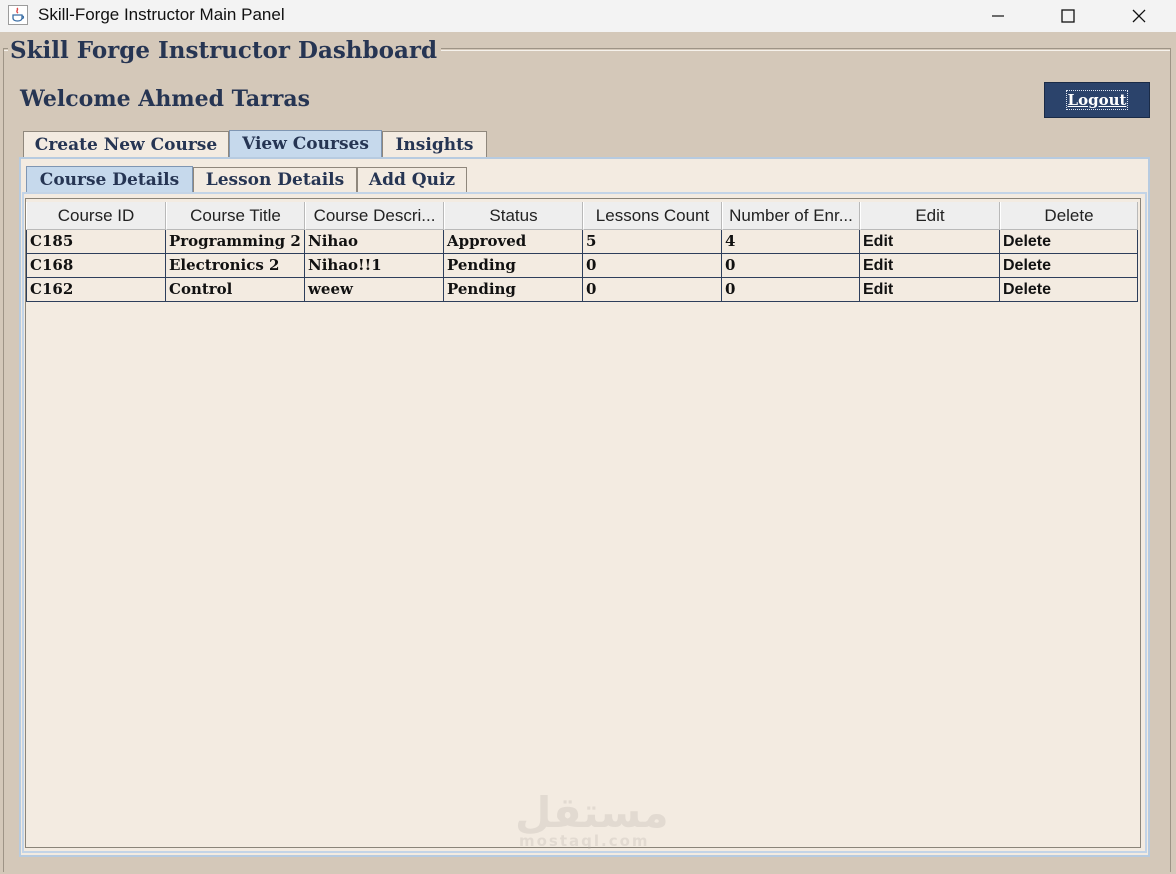 This screenshot has width=1176, height=874. Describe the element at coordinates (235, 266) in the screenshot. I see `cell-course-title: Electronics 2` at that location.